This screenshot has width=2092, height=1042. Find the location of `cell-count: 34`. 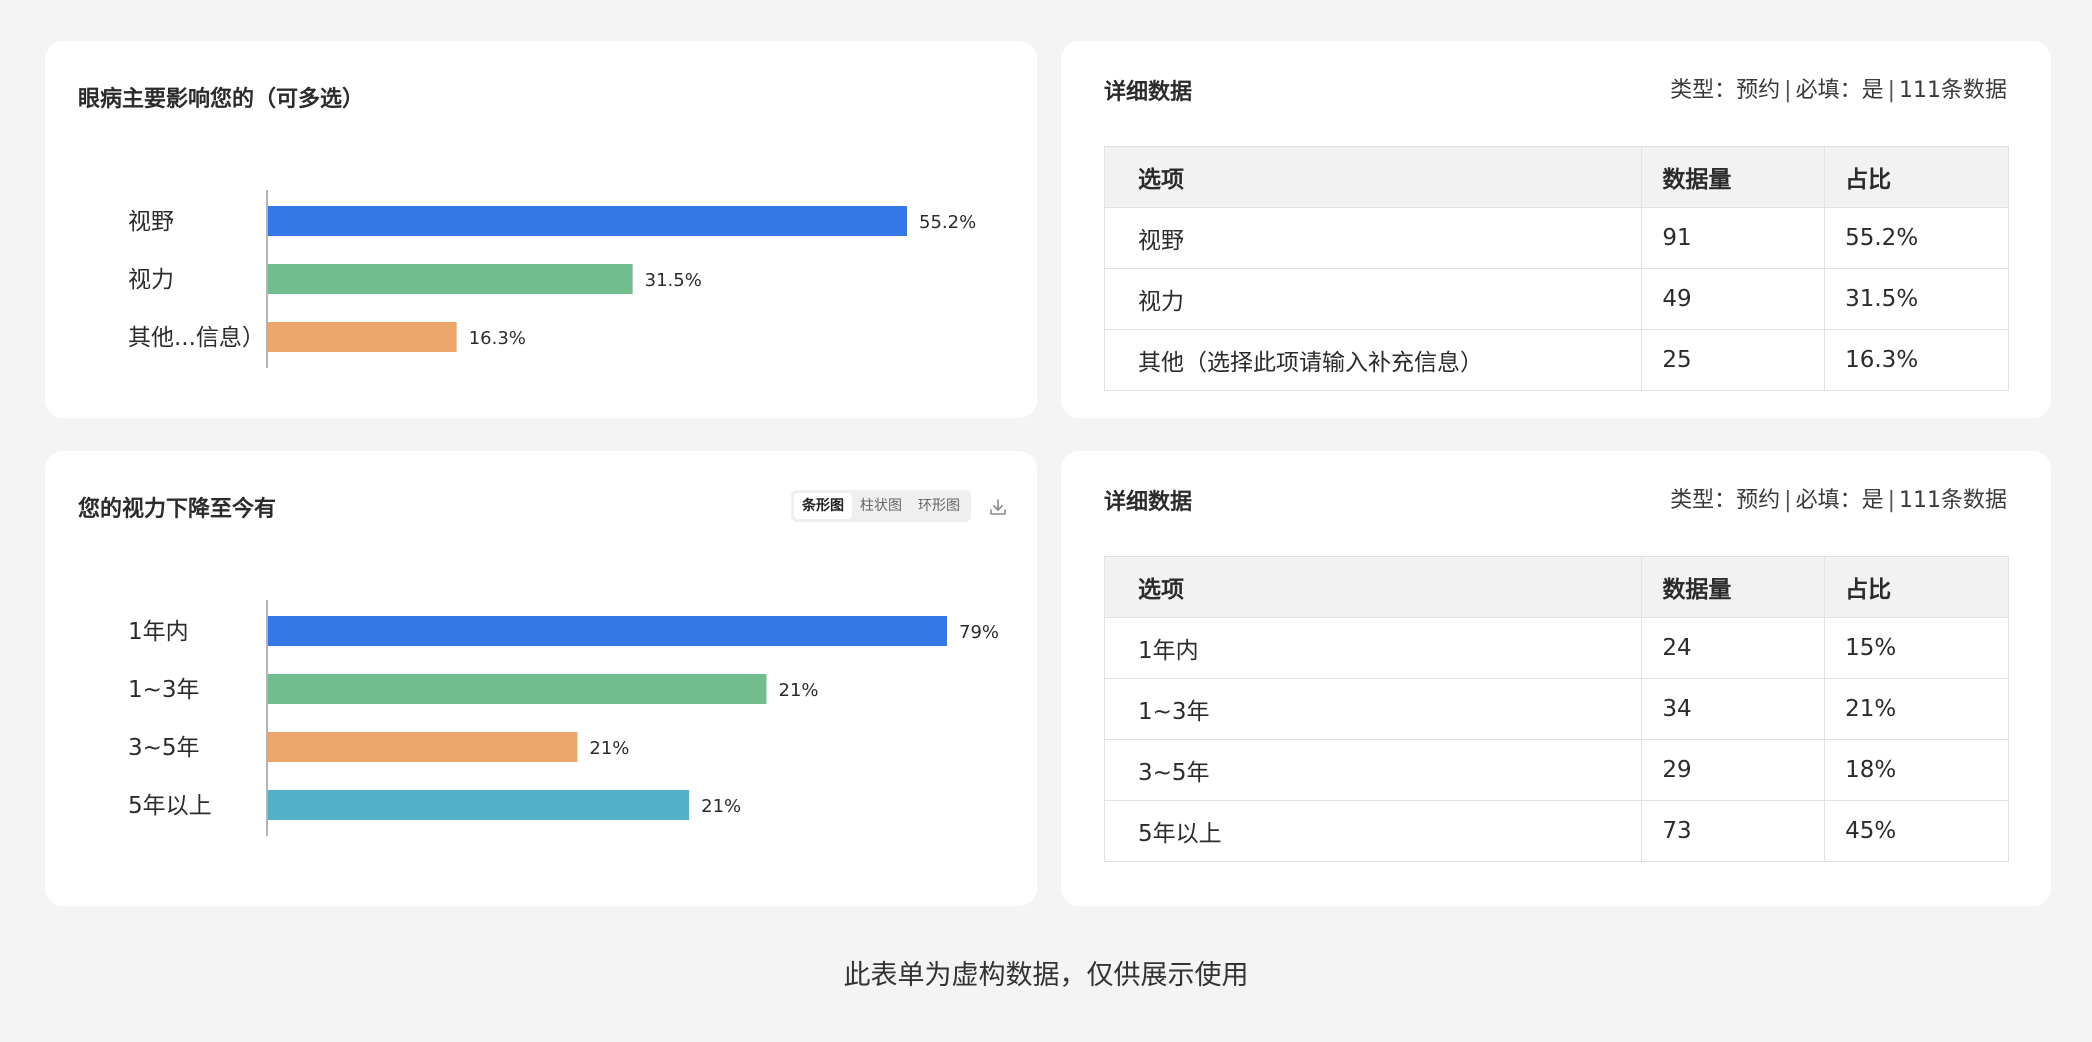

cell-count: 34 is located at coordinates (1733, 709).